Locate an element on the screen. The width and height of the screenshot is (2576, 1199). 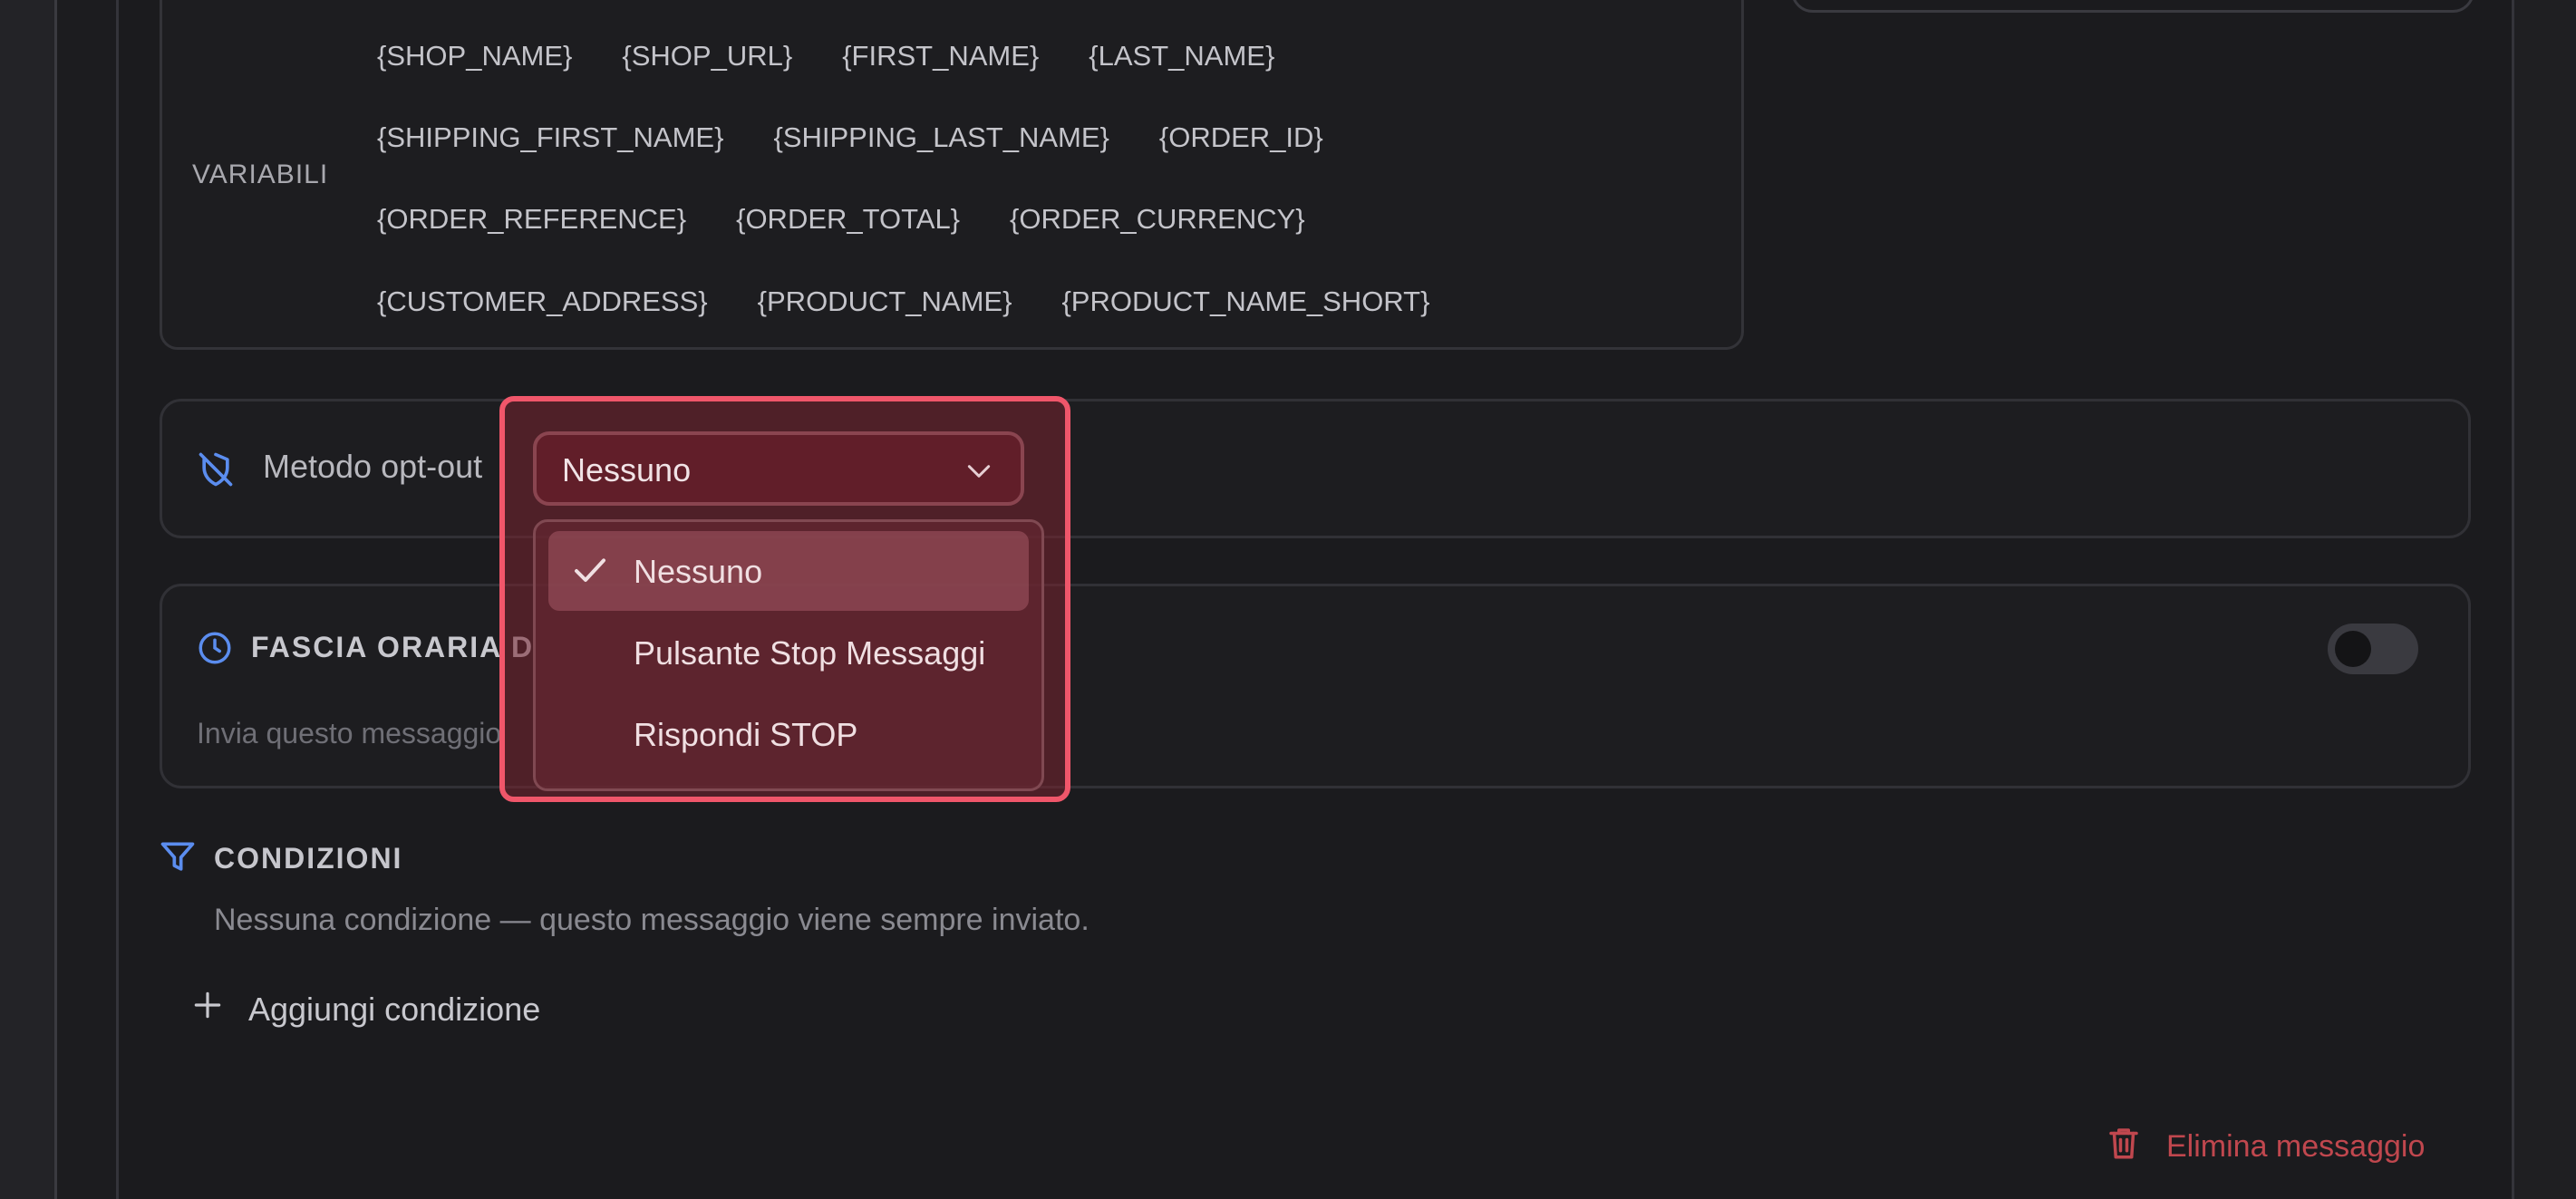
variable-chip: {SHIPPING_FIRST_NAME} is located at coordinates (550, 137).